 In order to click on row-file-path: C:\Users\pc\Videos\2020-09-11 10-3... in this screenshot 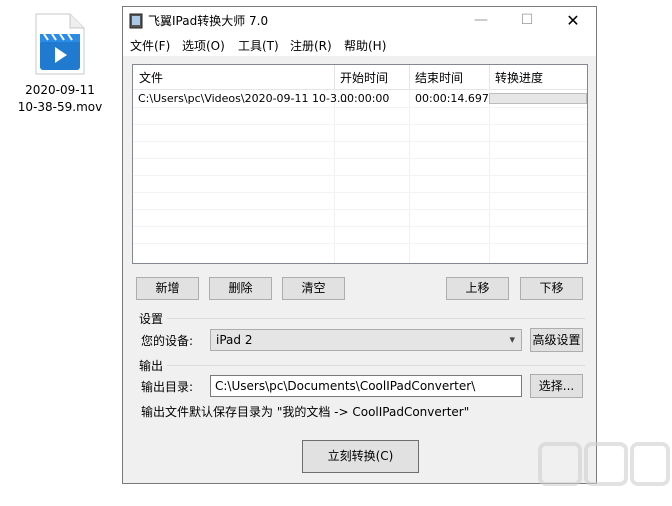, I will do `click(243, 98)`.